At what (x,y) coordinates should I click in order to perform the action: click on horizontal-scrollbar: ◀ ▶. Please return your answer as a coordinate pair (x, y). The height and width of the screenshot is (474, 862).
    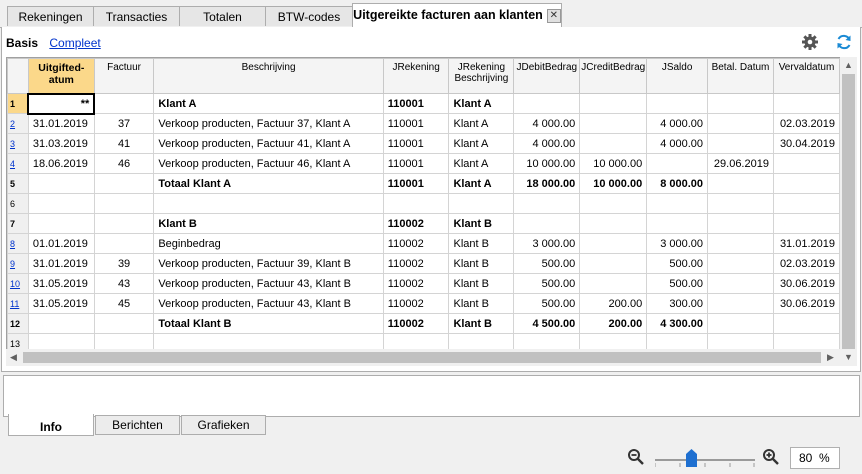
    Looking at the image, I should click on (423, 357).